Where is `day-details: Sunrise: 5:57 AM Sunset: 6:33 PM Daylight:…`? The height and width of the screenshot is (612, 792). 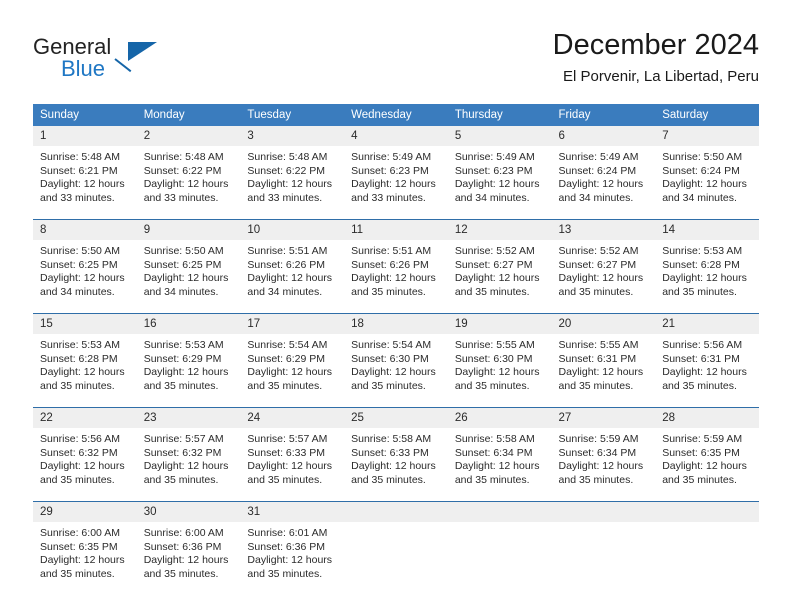
day-details: Sunrise: 5:57 AM Sunset: 6:33 PM Daylight:… is located at coordinates (292, 457).